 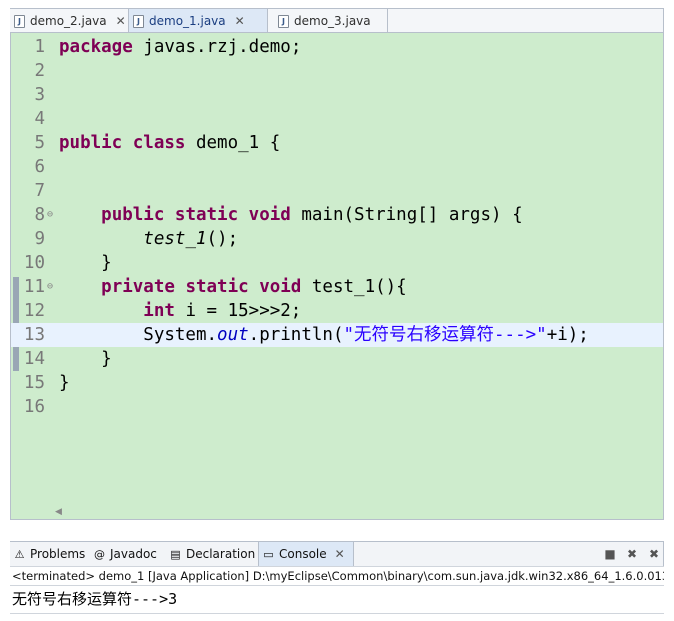 What do you see at coordinates (221, 554) in the screenshot?
I see `tab-label: Declaration` at bounding box center [221, 554].